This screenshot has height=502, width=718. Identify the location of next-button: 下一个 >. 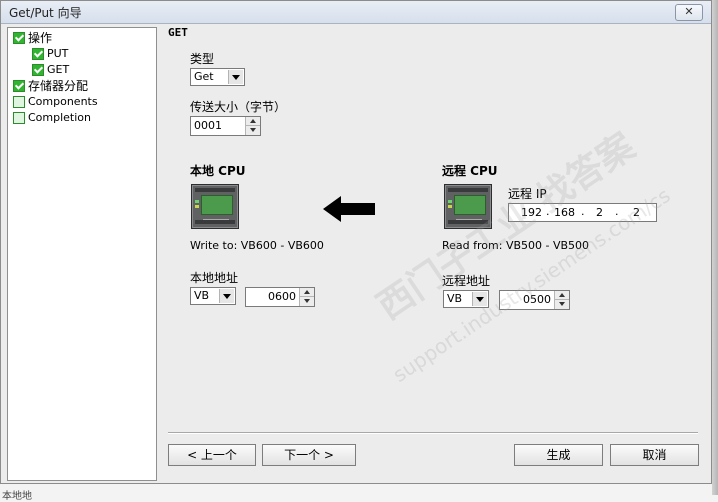
(309, 455).